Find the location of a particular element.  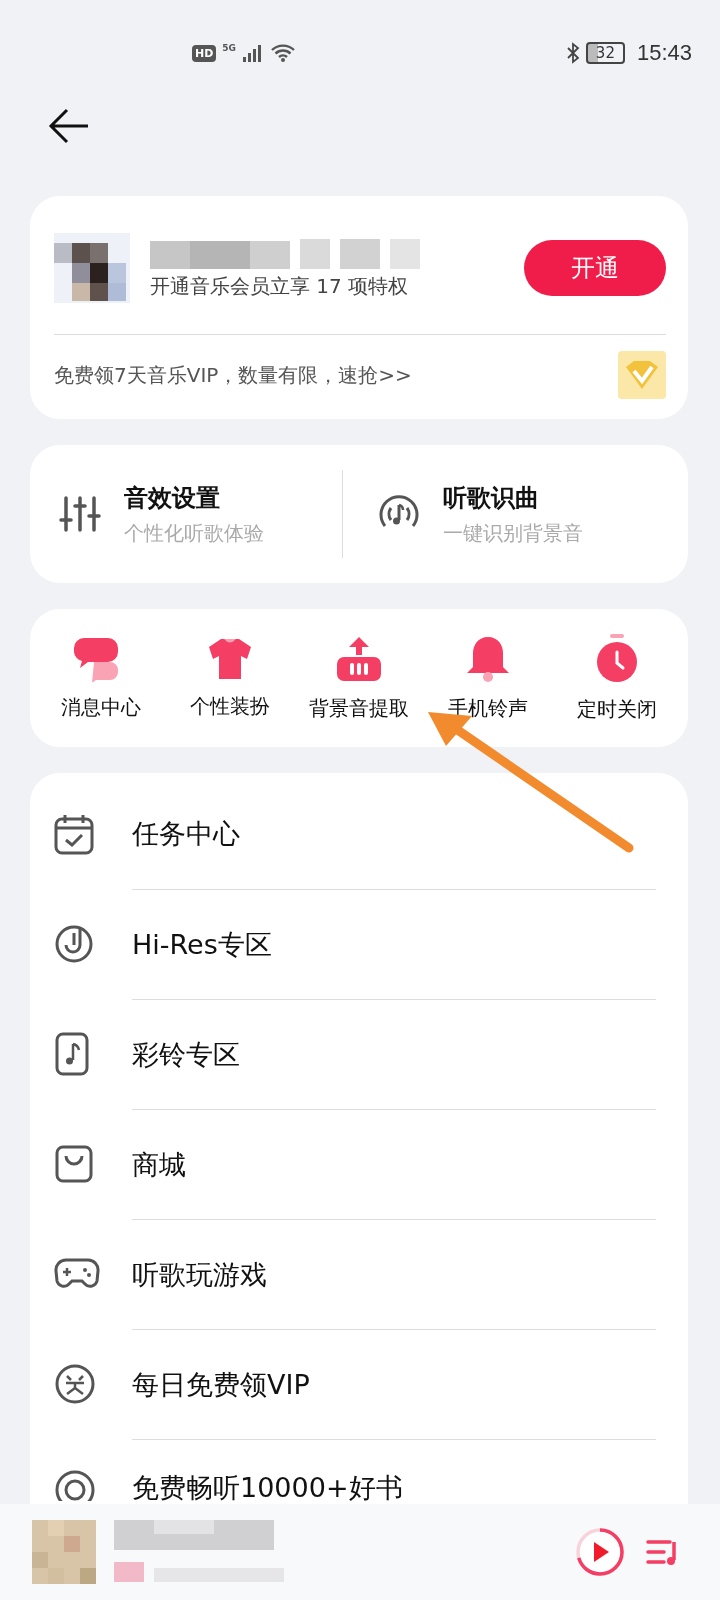

menu-label: 每日免费领VIP is located at coordinates (221, 1384).